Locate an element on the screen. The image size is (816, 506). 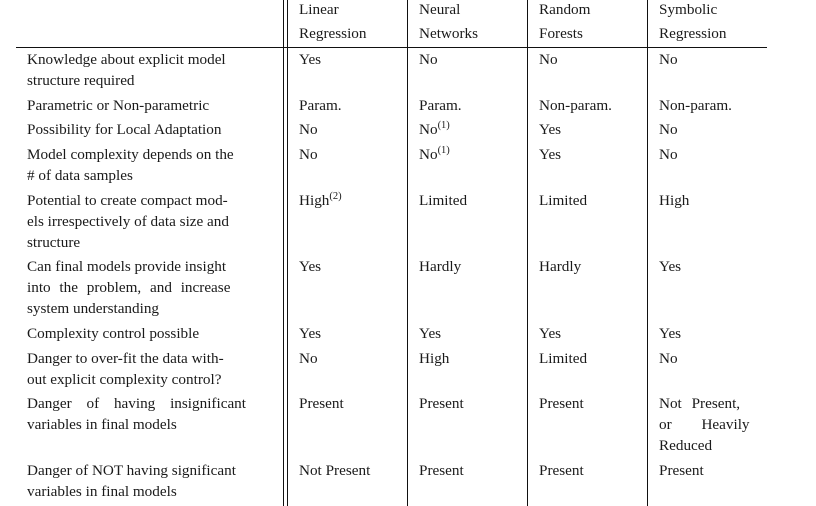
cell-neural-networks: Yes is located at coordinates (430, 333).